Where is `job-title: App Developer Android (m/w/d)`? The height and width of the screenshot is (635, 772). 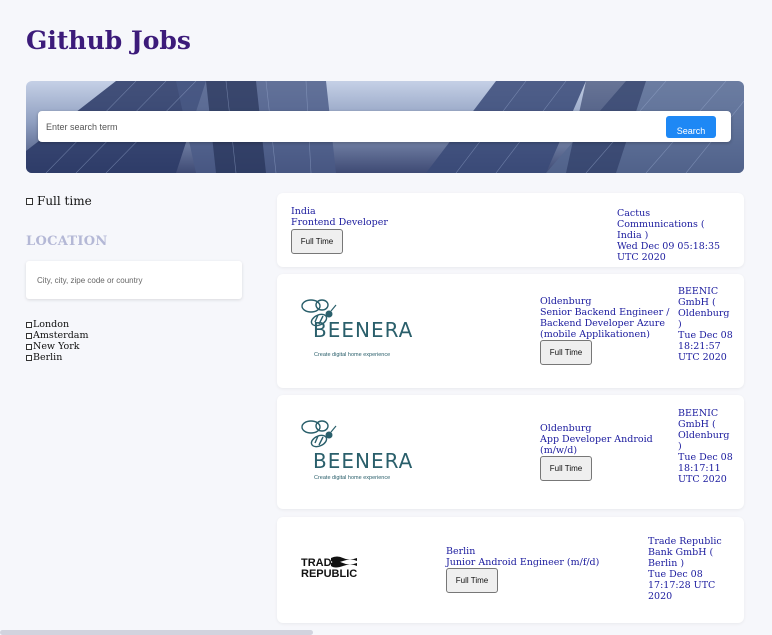
job-title: App Developer Android (m/w/d) is located at coordinates (610, 445).